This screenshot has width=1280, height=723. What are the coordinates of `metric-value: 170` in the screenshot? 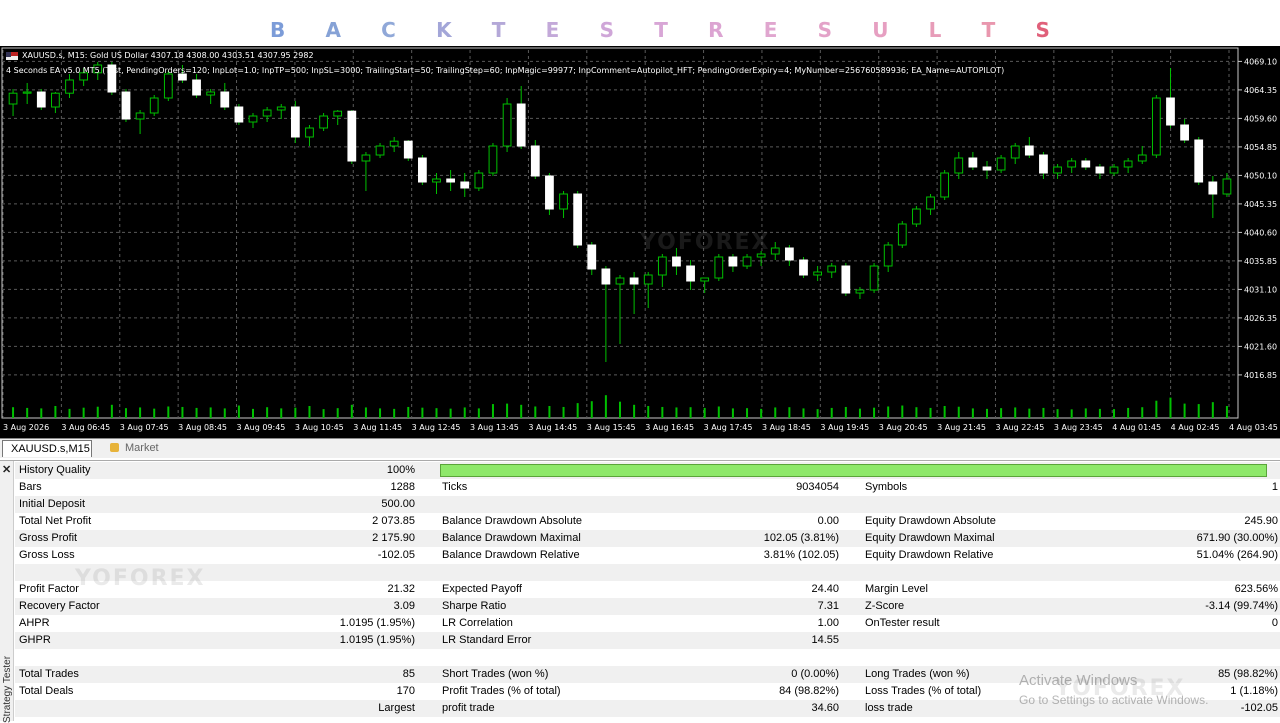 It's located at (405, 691).